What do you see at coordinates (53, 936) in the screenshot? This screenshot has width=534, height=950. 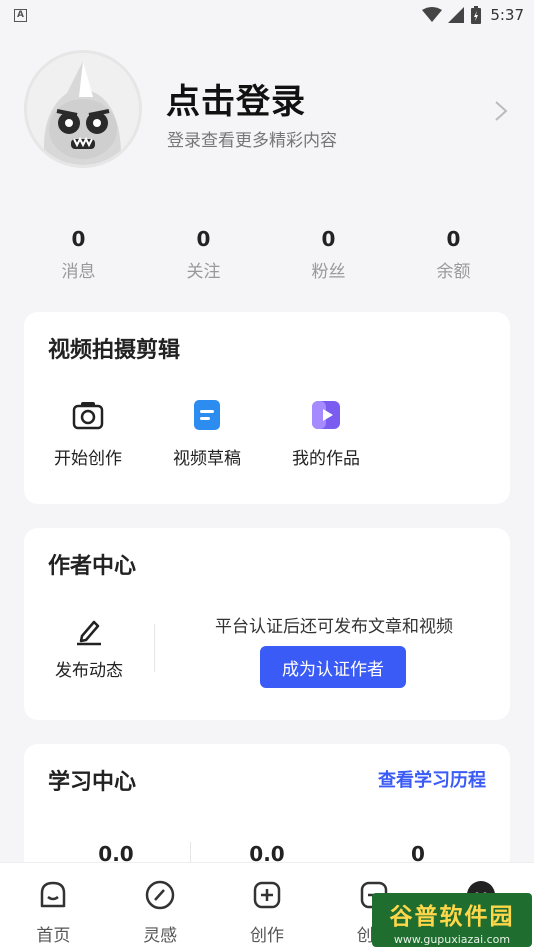 I see `tab-label: 首页` at bounding box center [53, 936].